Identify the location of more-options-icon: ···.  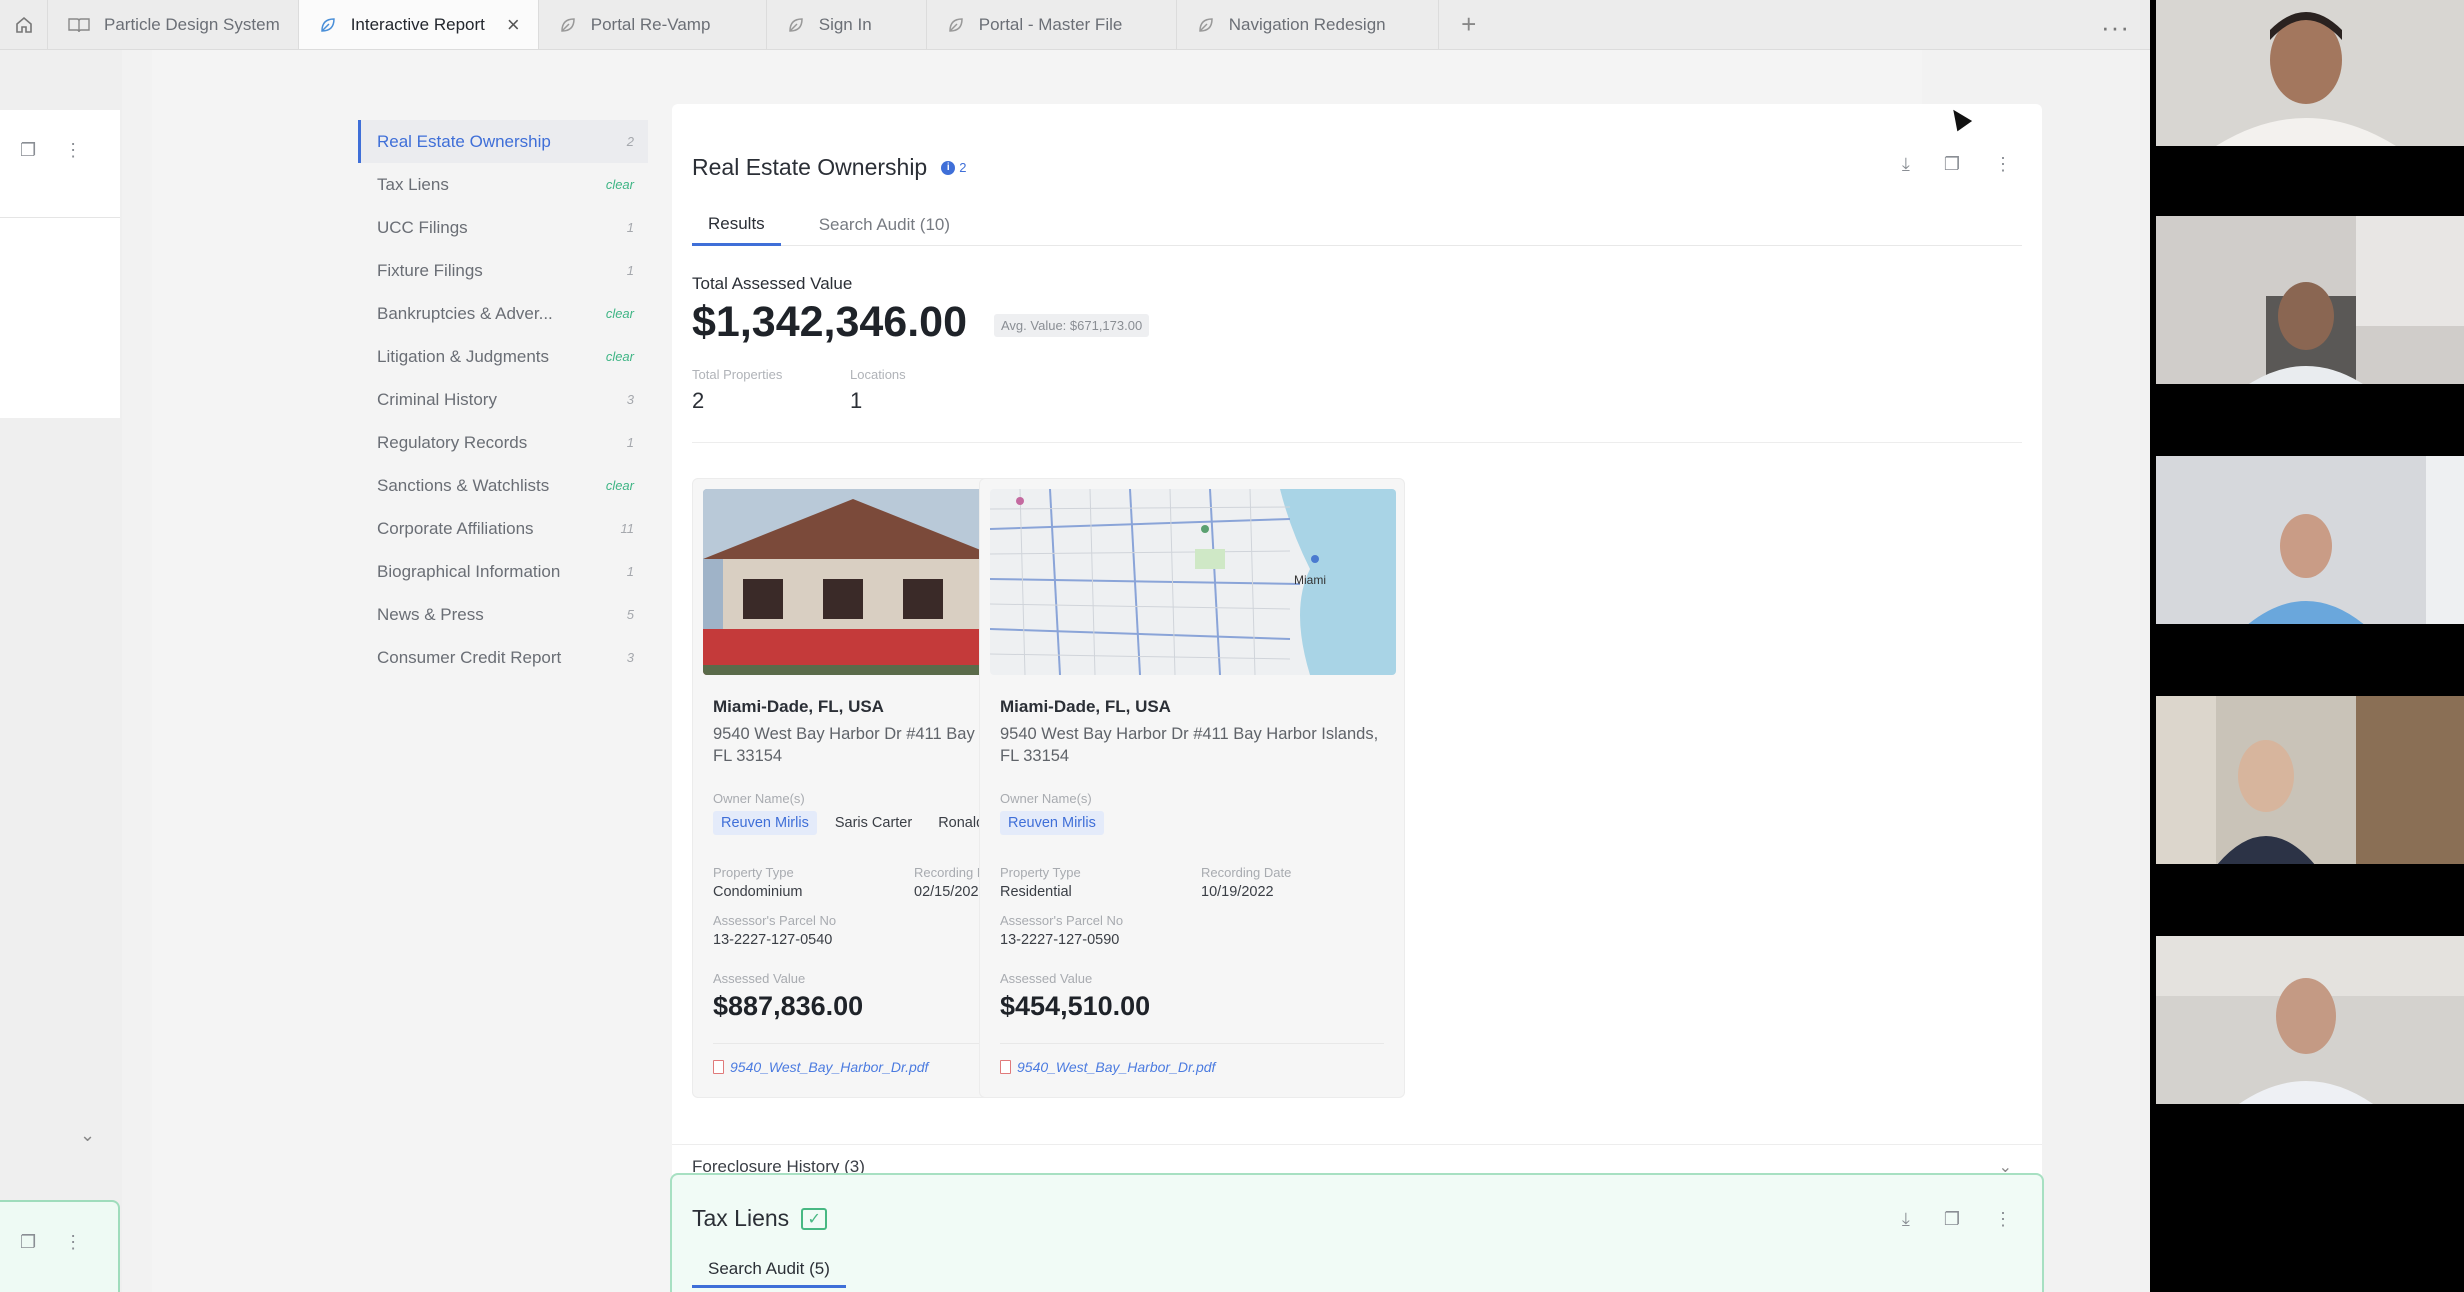
(2115, 27).